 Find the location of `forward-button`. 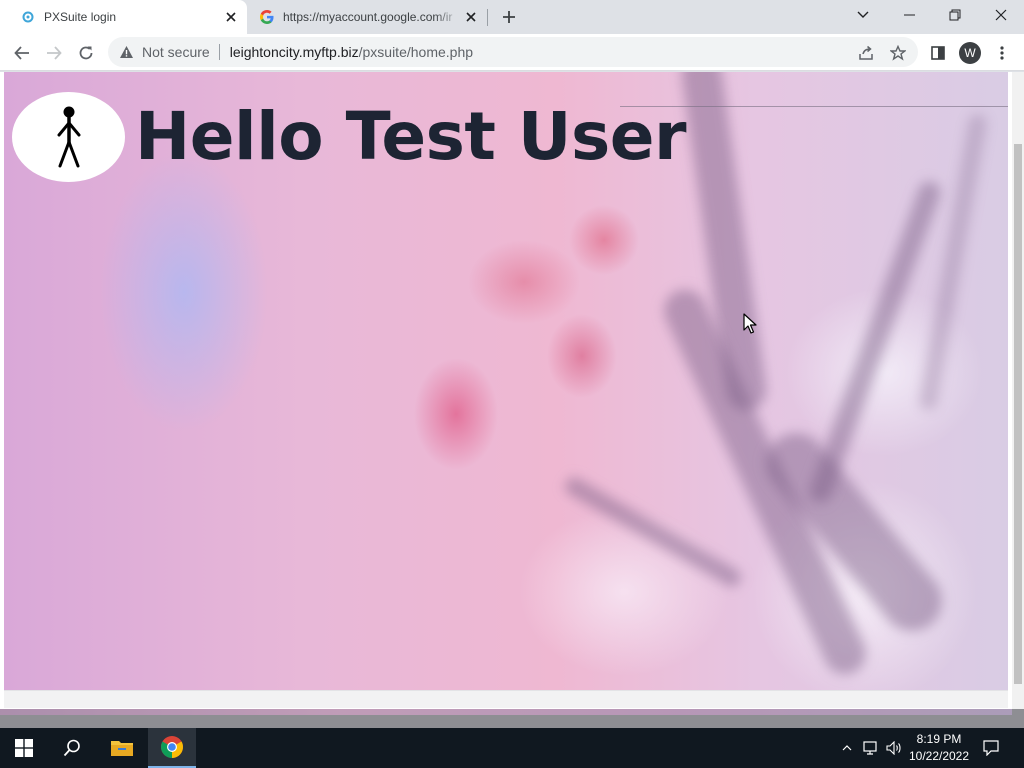

forward-button is located at coordinates (54, 53).